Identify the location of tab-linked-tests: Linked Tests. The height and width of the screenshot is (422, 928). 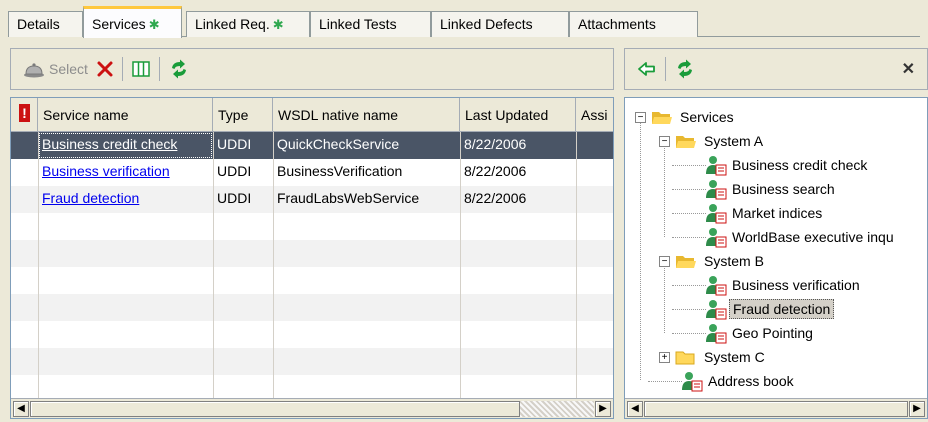
(370, 24).